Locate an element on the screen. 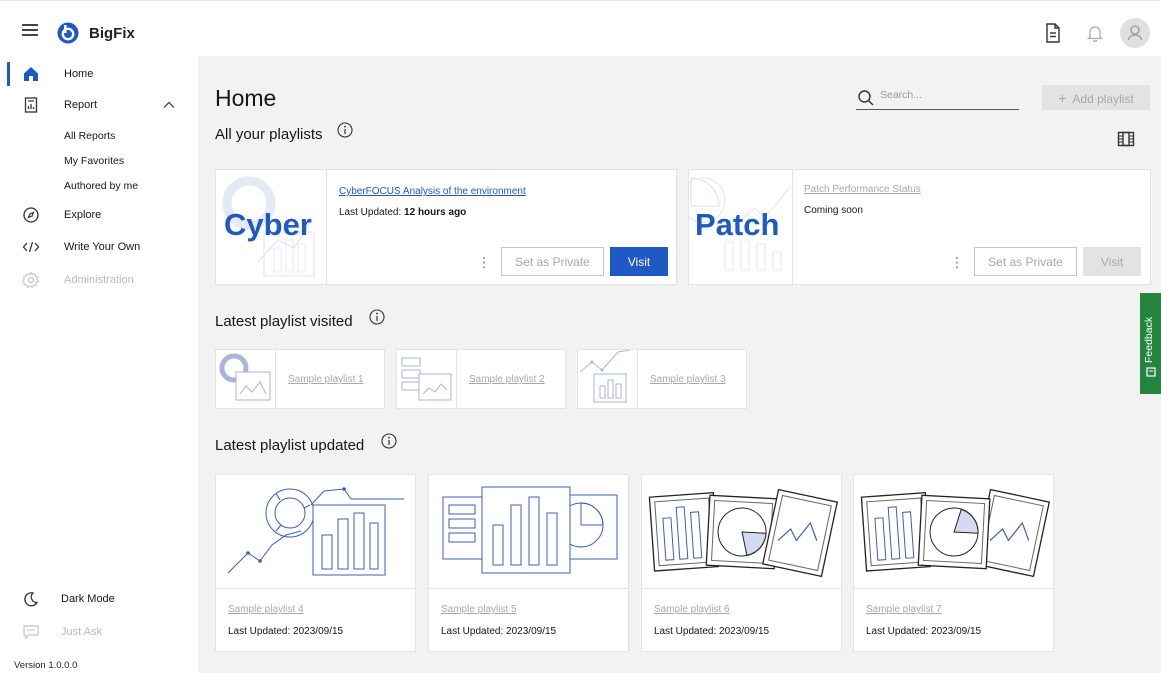 Image resolution: width=1161 pixels, height=673 pixels. code-icon is located at coordinates (31, 247).